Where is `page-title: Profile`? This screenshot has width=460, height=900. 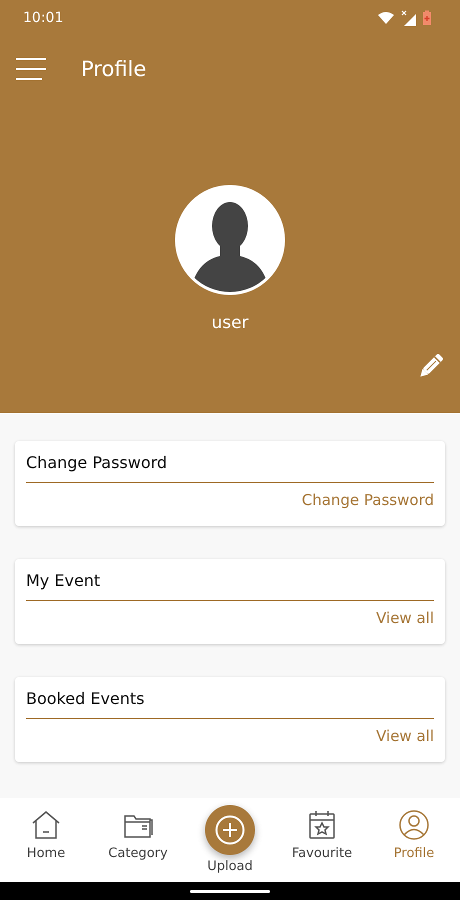 page-title: Profile is located at coordinates (113, 69).